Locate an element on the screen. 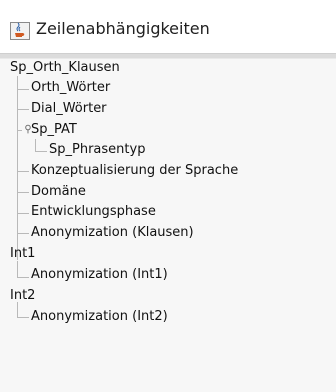 Image resolution: width=336 pixels, height=392 pixels. tree-node-int2: Int2 is located at coordinates (22, 296).